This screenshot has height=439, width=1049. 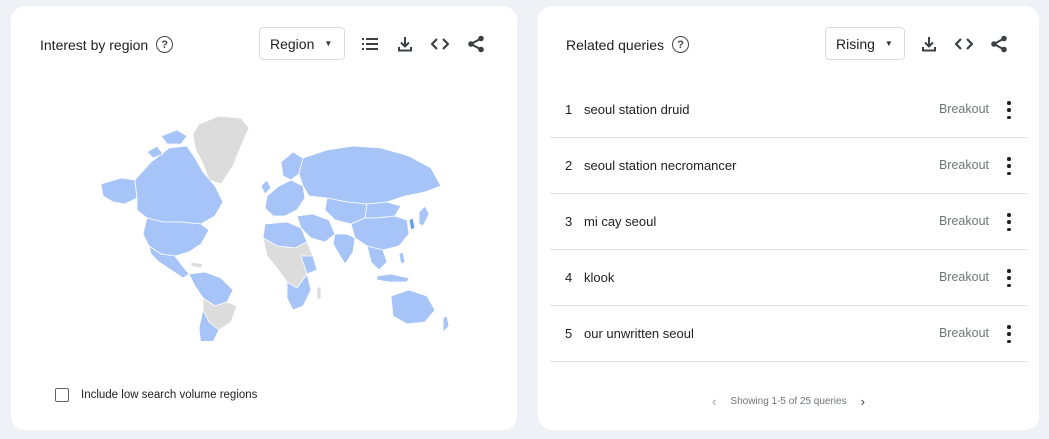 I want to click on interest-by-region-header: Interest by region ?, so click(x=107, y=44).